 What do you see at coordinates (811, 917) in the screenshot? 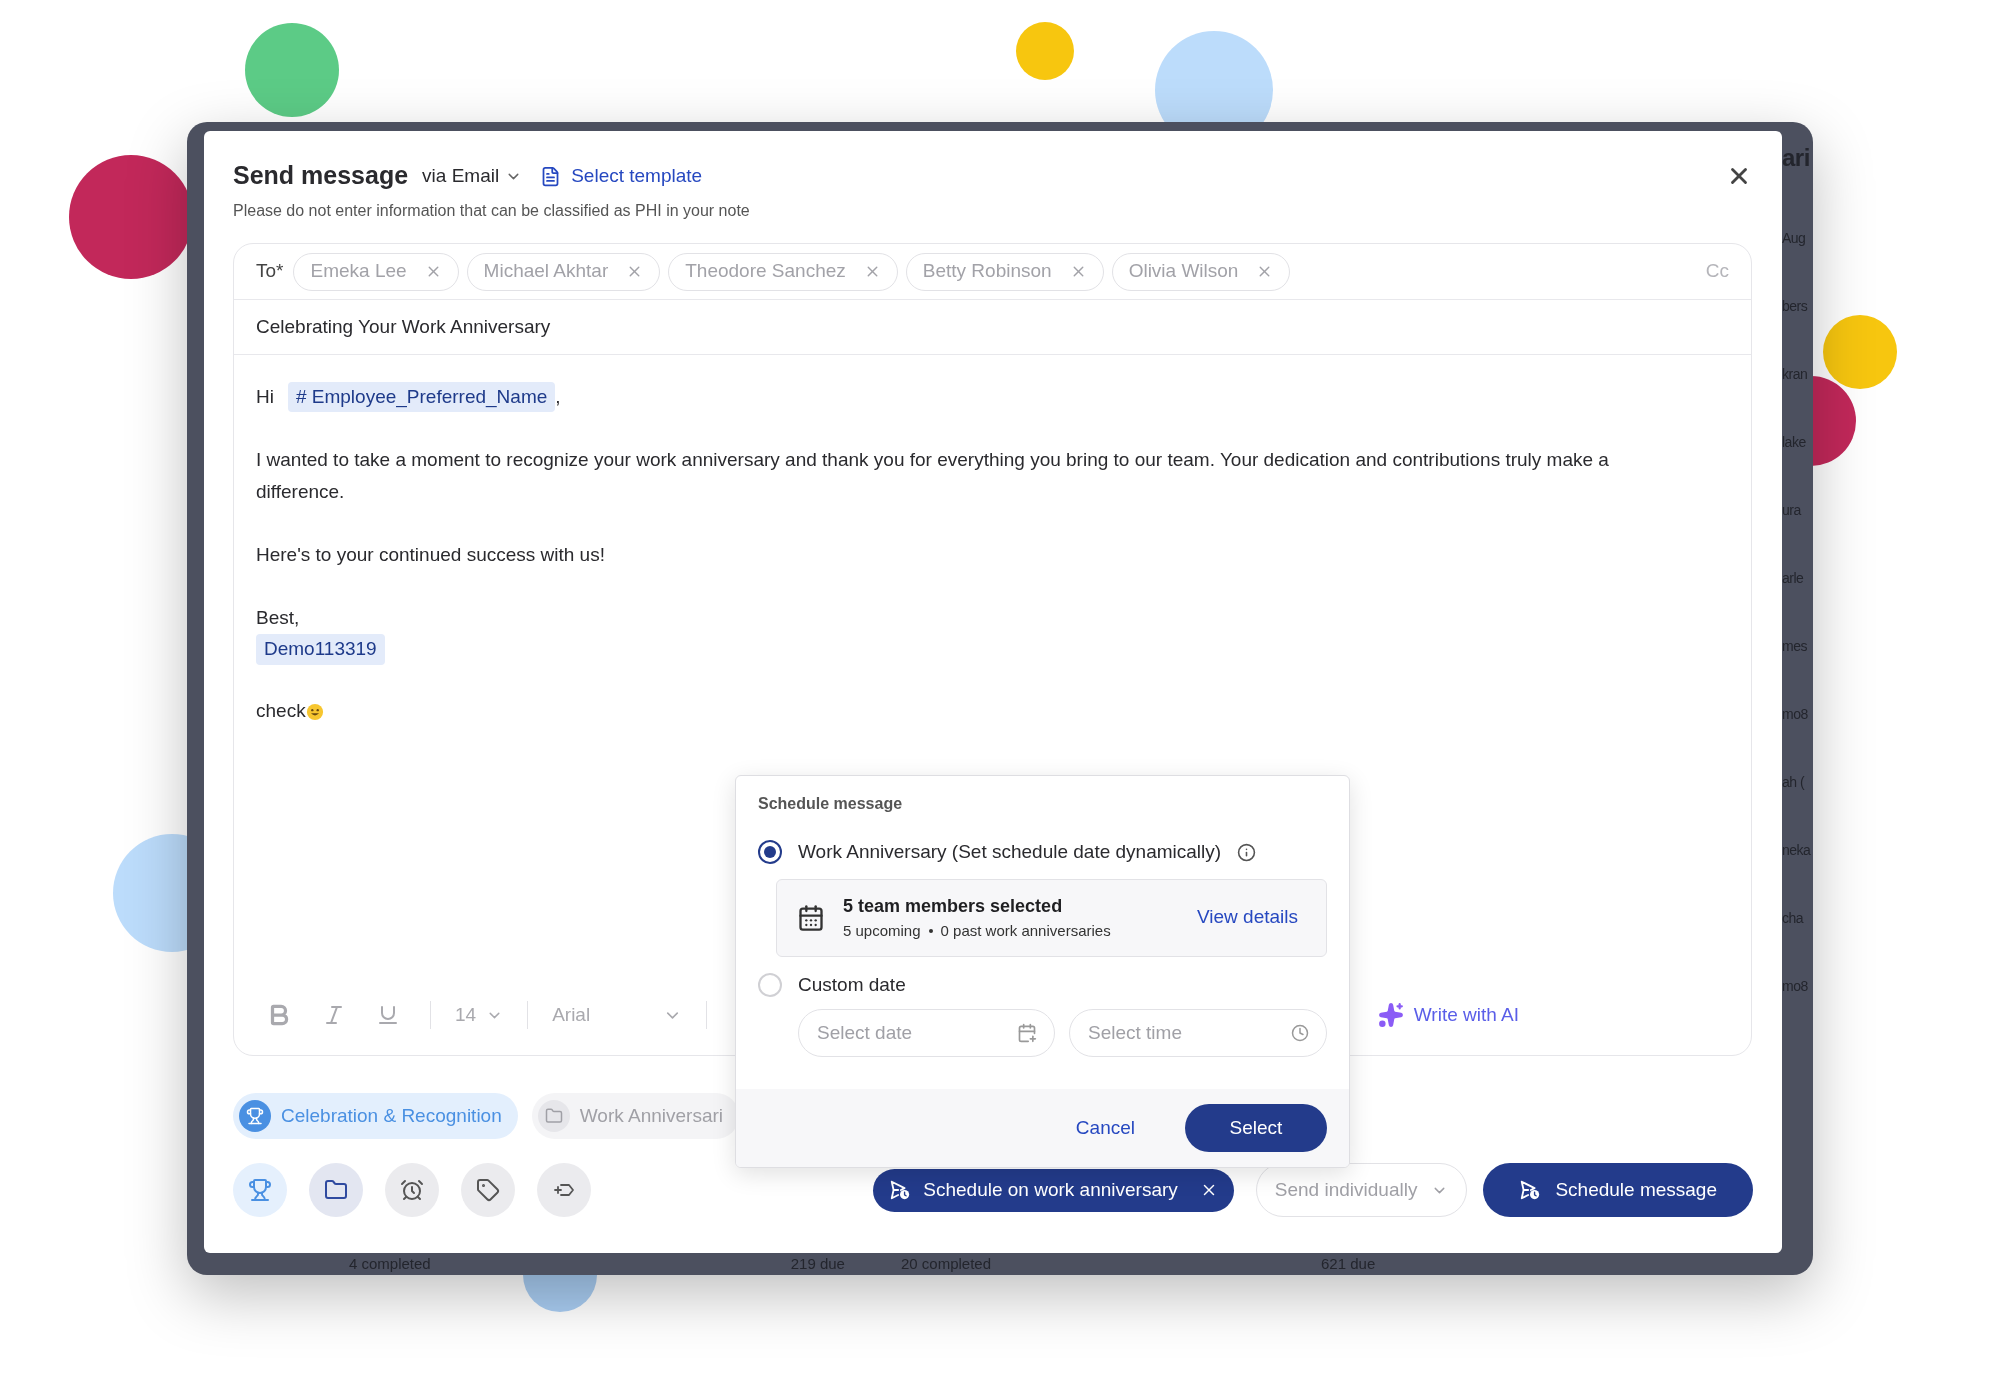
I see `calendar-icon` at bounding box center [811, 917].